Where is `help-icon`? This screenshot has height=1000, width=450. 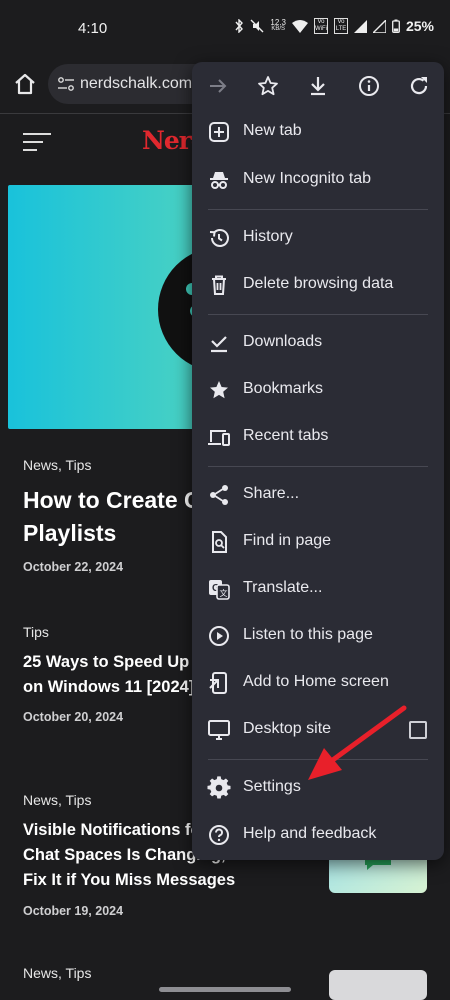 help-icon is located at coordinates (219, 835).